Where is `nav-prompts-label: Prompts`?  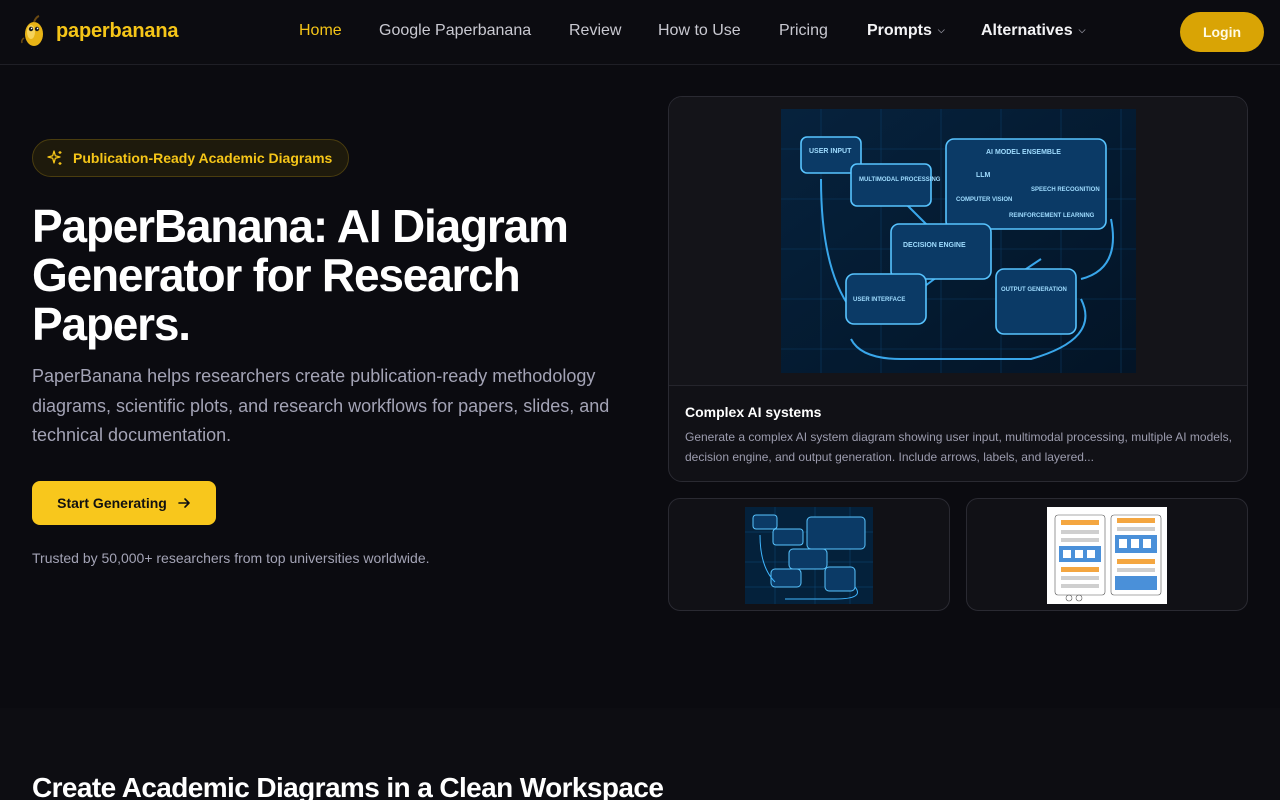
nav-prompts-label: Prompts is located at coordinates (899, 30).